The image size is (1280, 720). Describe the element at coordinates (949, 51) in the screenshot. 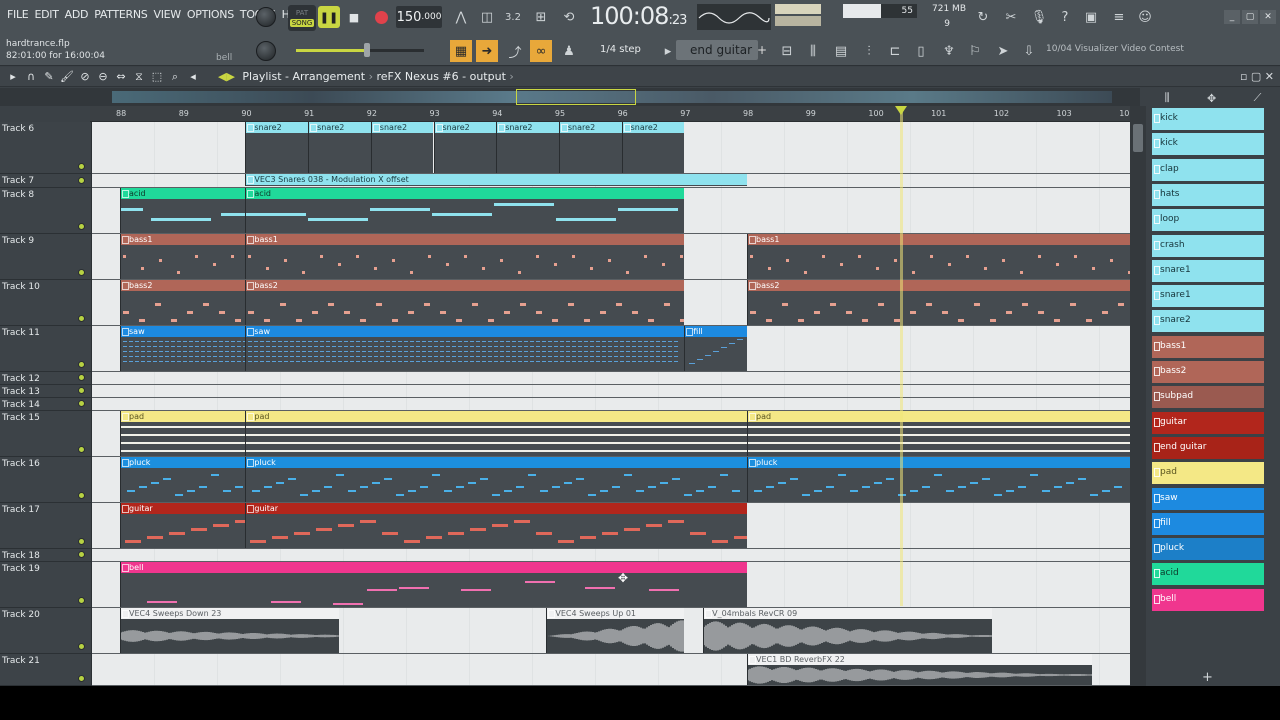

I see `plugin-icon: ♆` at that location.